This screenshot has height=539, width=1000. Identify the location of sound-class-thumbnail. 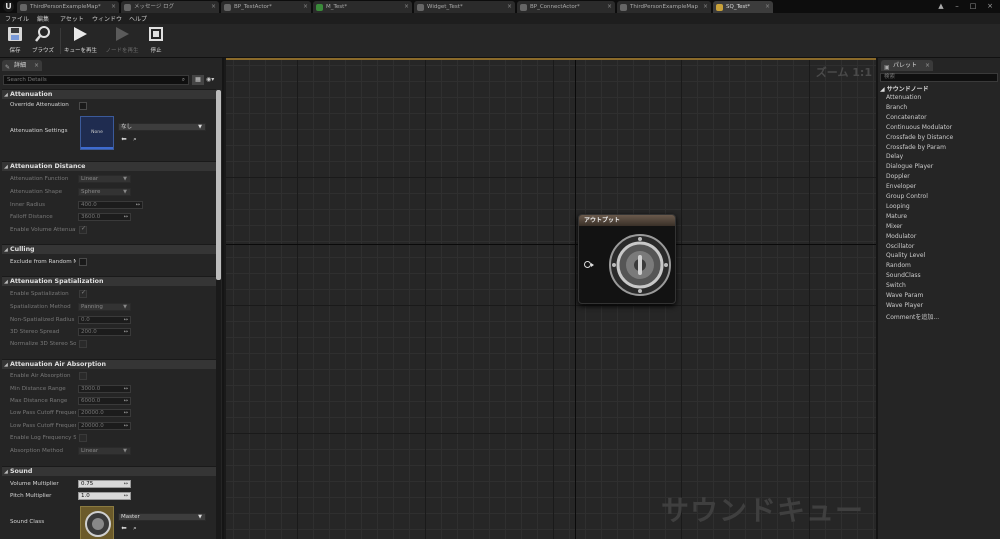
(97, 522).